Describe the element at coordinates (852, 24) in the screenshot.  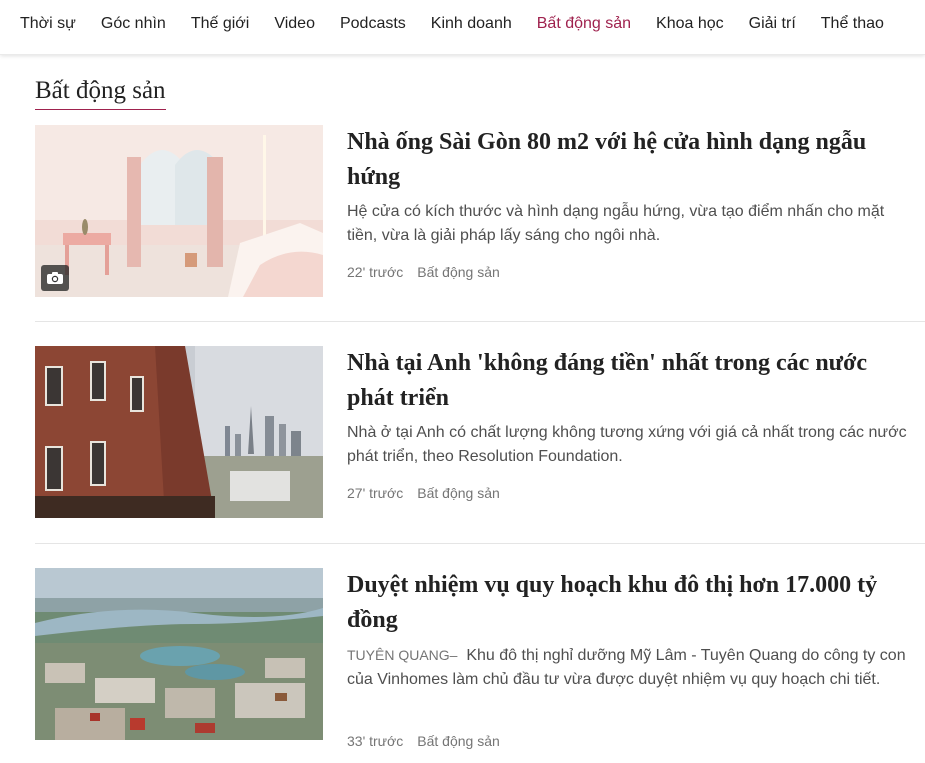
I see `nav-item-the-thao: Thể thao` at that location.